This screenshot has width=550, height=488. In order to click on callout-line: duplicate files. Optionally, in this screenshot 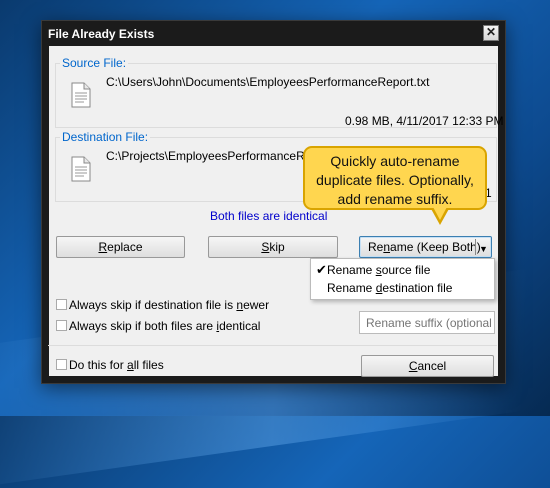, I will do `click(395, 180)`.